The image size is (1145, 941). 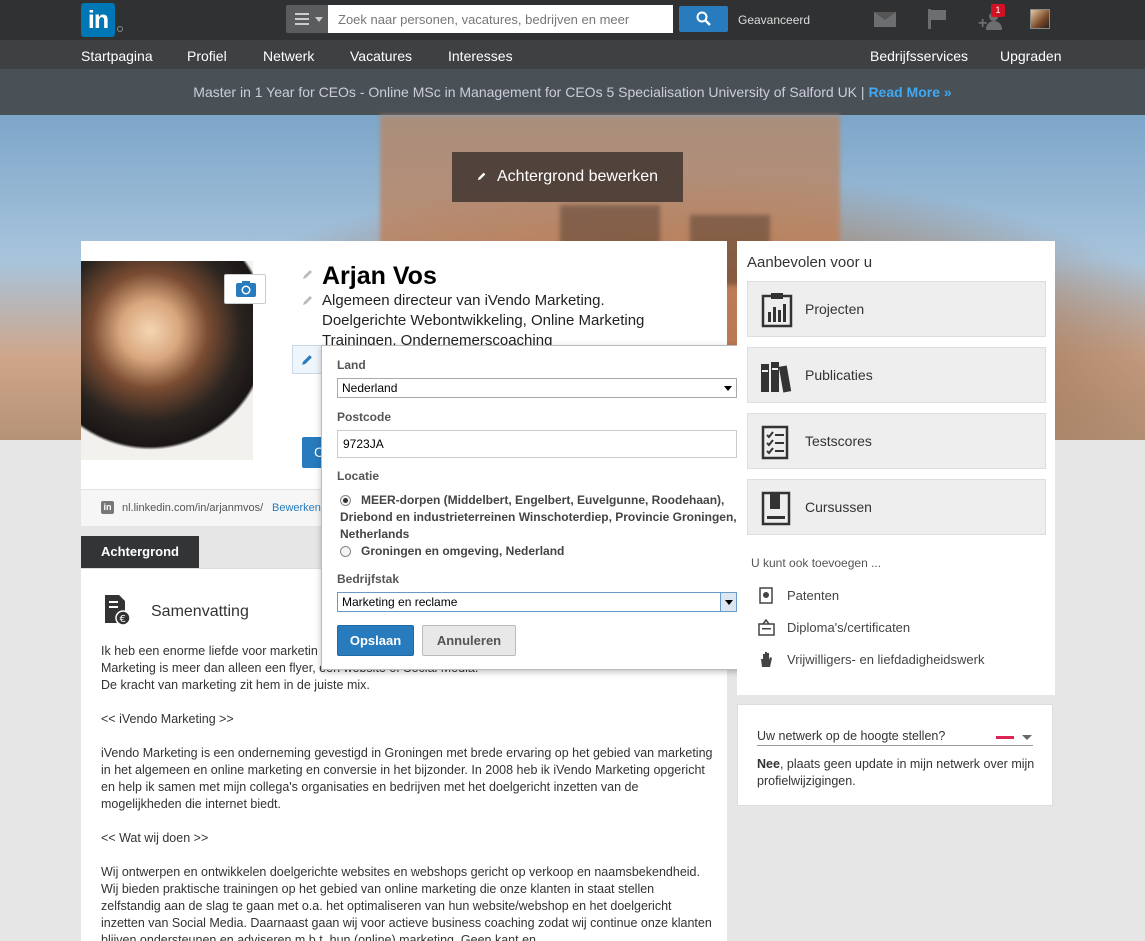 What do you see at coordinates (375, 640) in the screenshot?
I see `save-button: Opslaan` at bounding box center [375, 640].